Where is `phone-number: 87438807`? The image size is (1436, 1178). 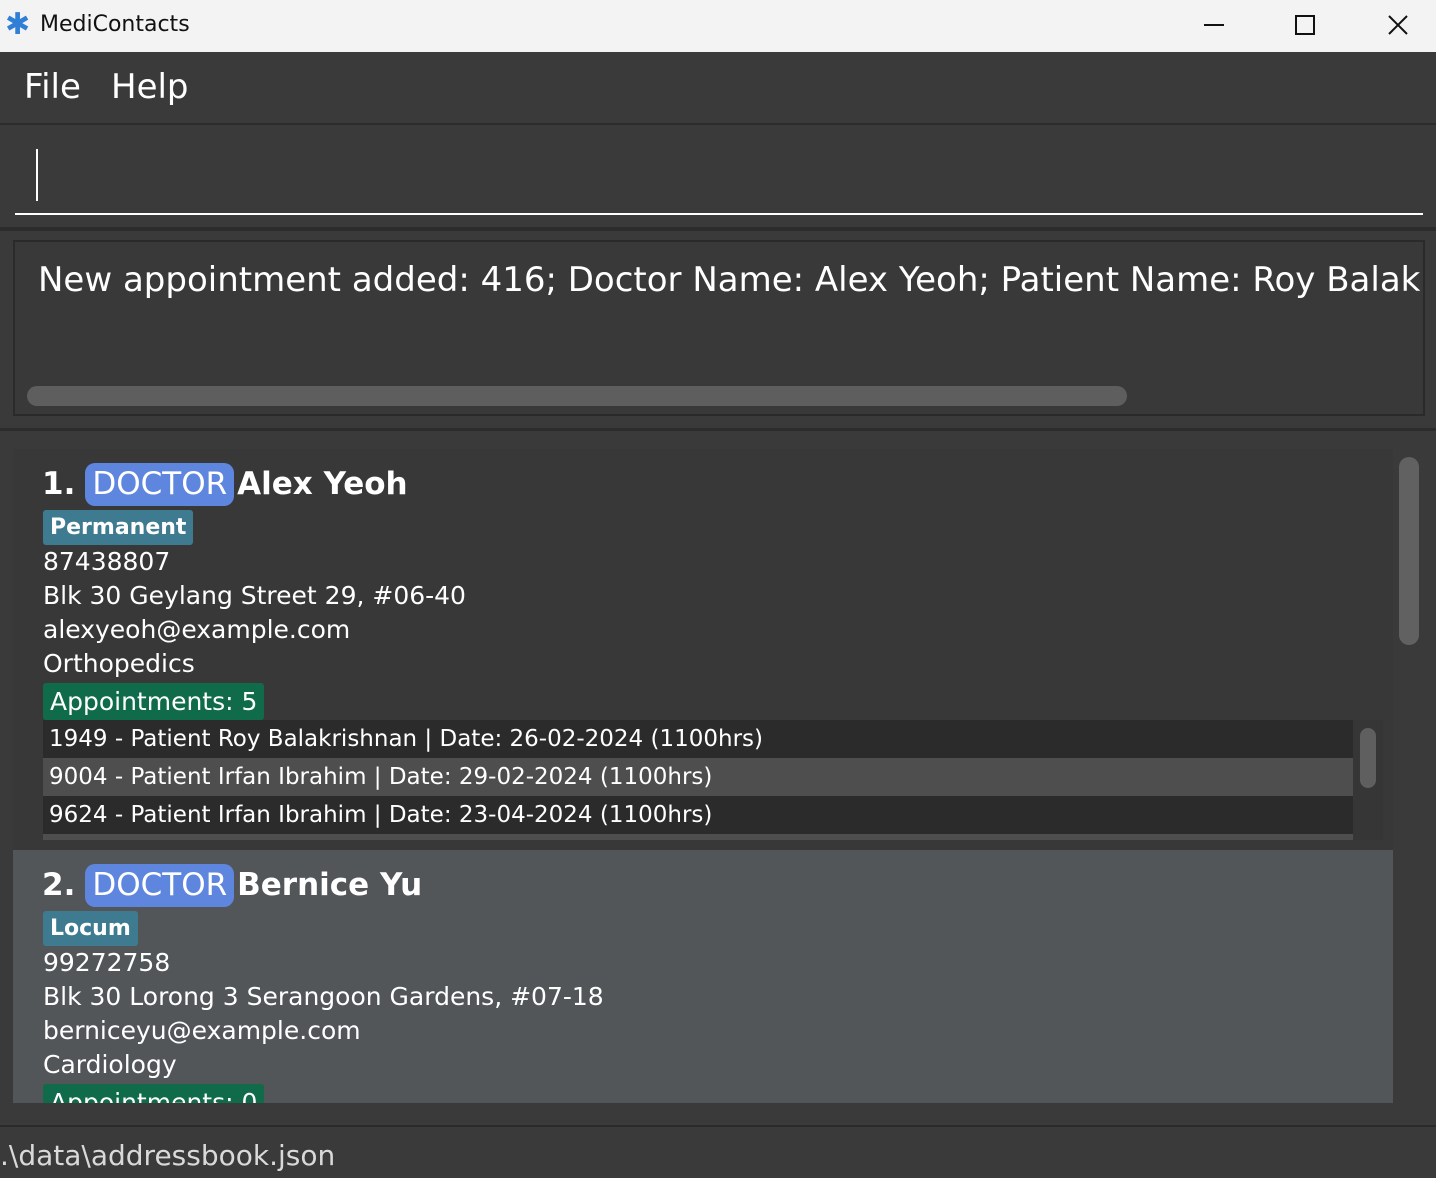
phone-number: 87438807 is located at coordinates (107, 561).